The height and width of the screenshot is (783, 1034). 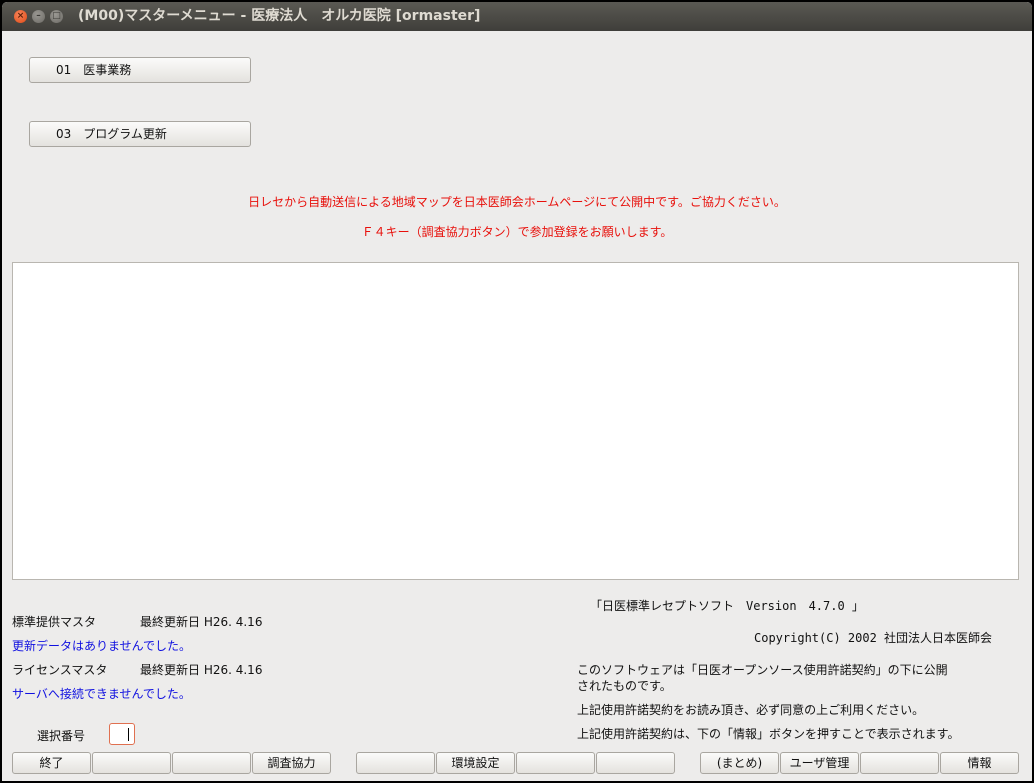 What do you see at coordinates (751, 710) in the screenshot?
I see `license-text-3: 上記使用許諾契約をお読み頂き、必ず同意の上ご利用ください。` at bounding box center [751, 710].